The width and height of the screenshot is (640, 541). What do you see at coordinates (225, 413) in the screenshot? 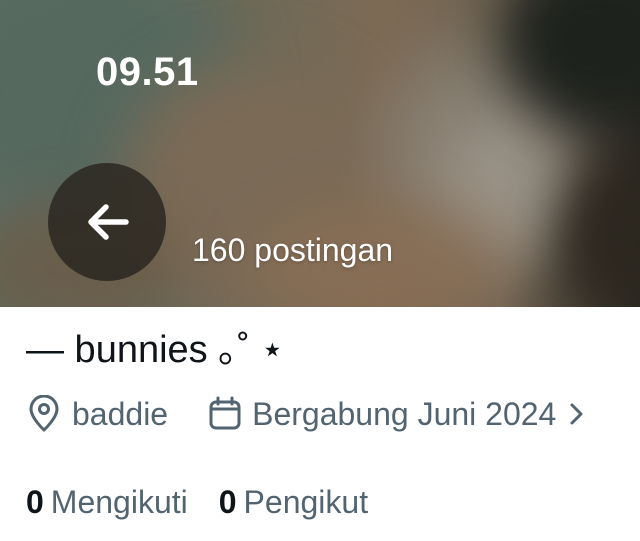
I see `calendar-icon` at bounding box center [225, 413].